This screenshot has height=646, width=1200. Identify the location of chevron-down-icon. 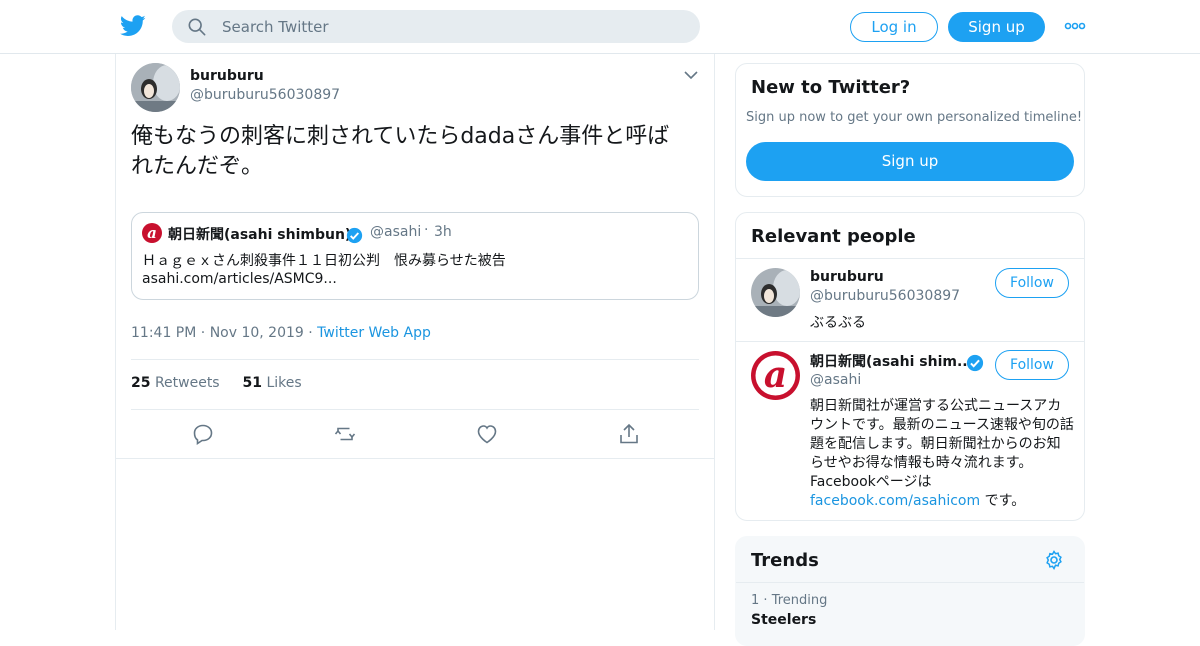
(691, 75).